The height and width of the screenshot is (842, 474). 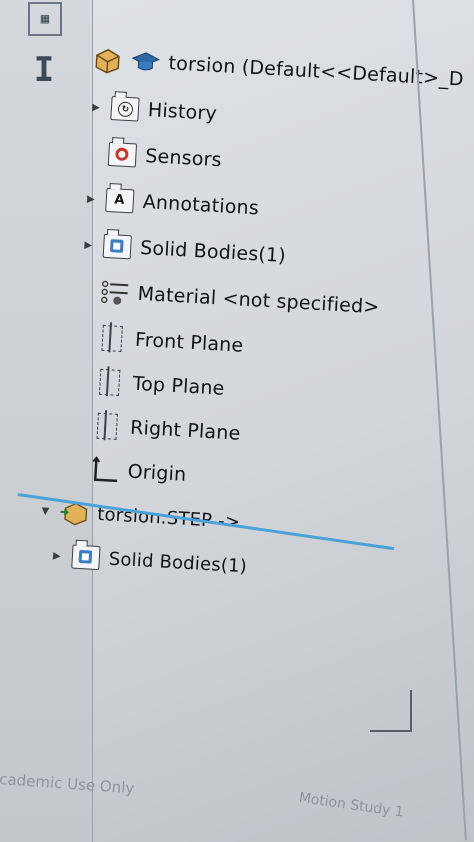 I want to click on tree-item-label: Material <not specified>, so click(x=259, y=300).